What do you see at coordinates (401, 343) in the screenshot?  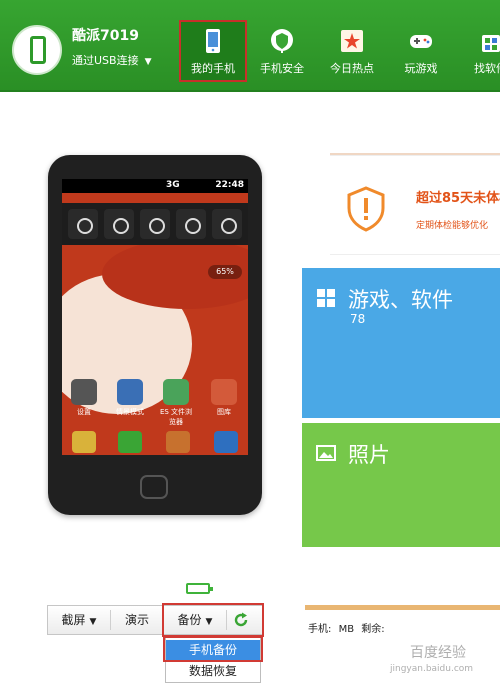 I see `tile-games-software: 游戏、软件 78` at bounding box center [401, 343].